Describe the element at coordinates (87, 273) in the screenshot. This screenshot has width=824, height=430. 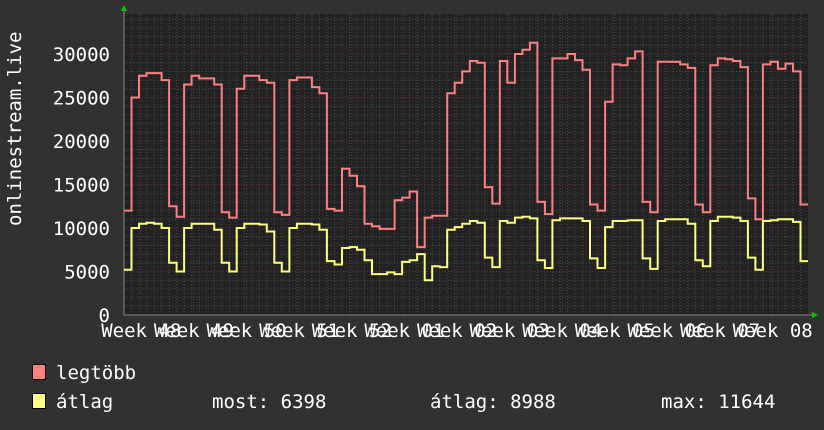
I see `y-tick-label: 5000` at that location.